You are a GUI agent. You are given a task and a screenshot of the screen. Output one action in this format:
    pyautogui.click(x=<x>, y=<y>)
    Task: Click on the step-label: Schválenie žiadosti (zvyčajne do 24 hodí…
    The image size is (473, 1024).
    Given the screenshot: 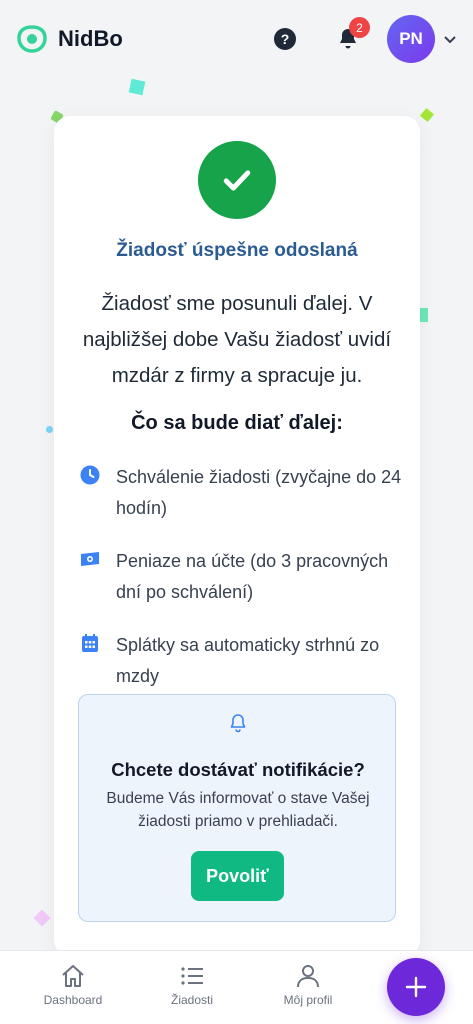 What is the action you would take?
    pyautogui.click(x=259, y=492)
    